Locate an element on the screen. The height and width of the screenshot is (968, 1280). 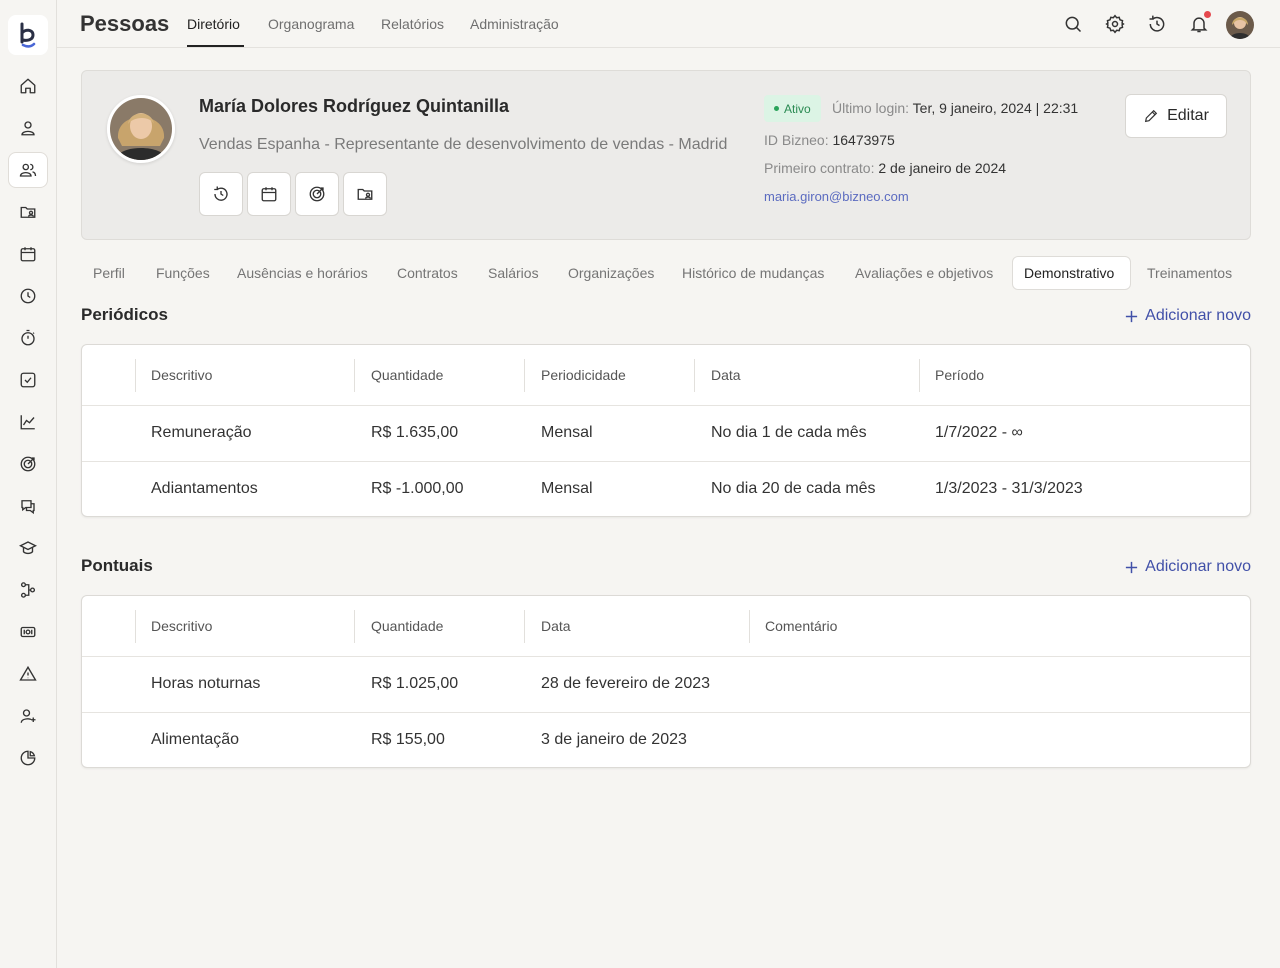
pie-chart-icon is located at coordinates (28, 758).